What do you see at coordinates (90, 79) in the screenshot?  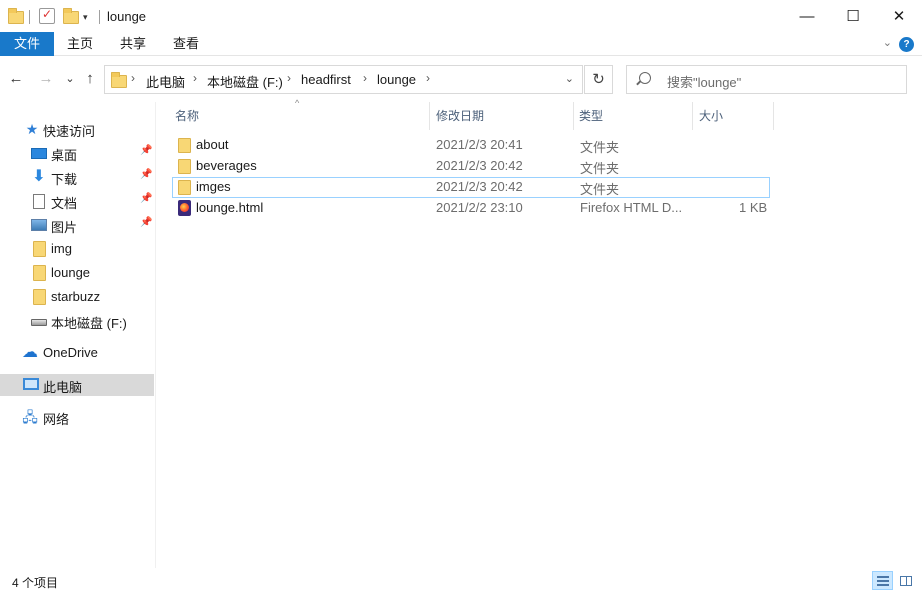 I see `up-button: ↑` at bounding box center [90, 79].